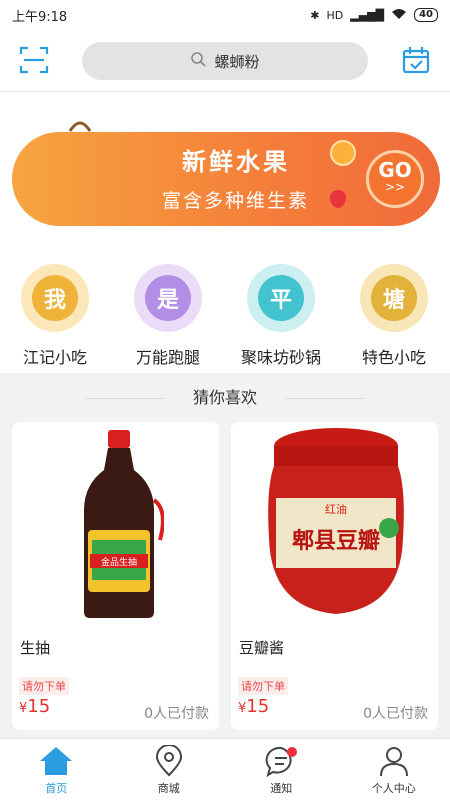  I want to click on bean-paste-jar-image: 红油 郫县豆瓣, so click(336, 525).